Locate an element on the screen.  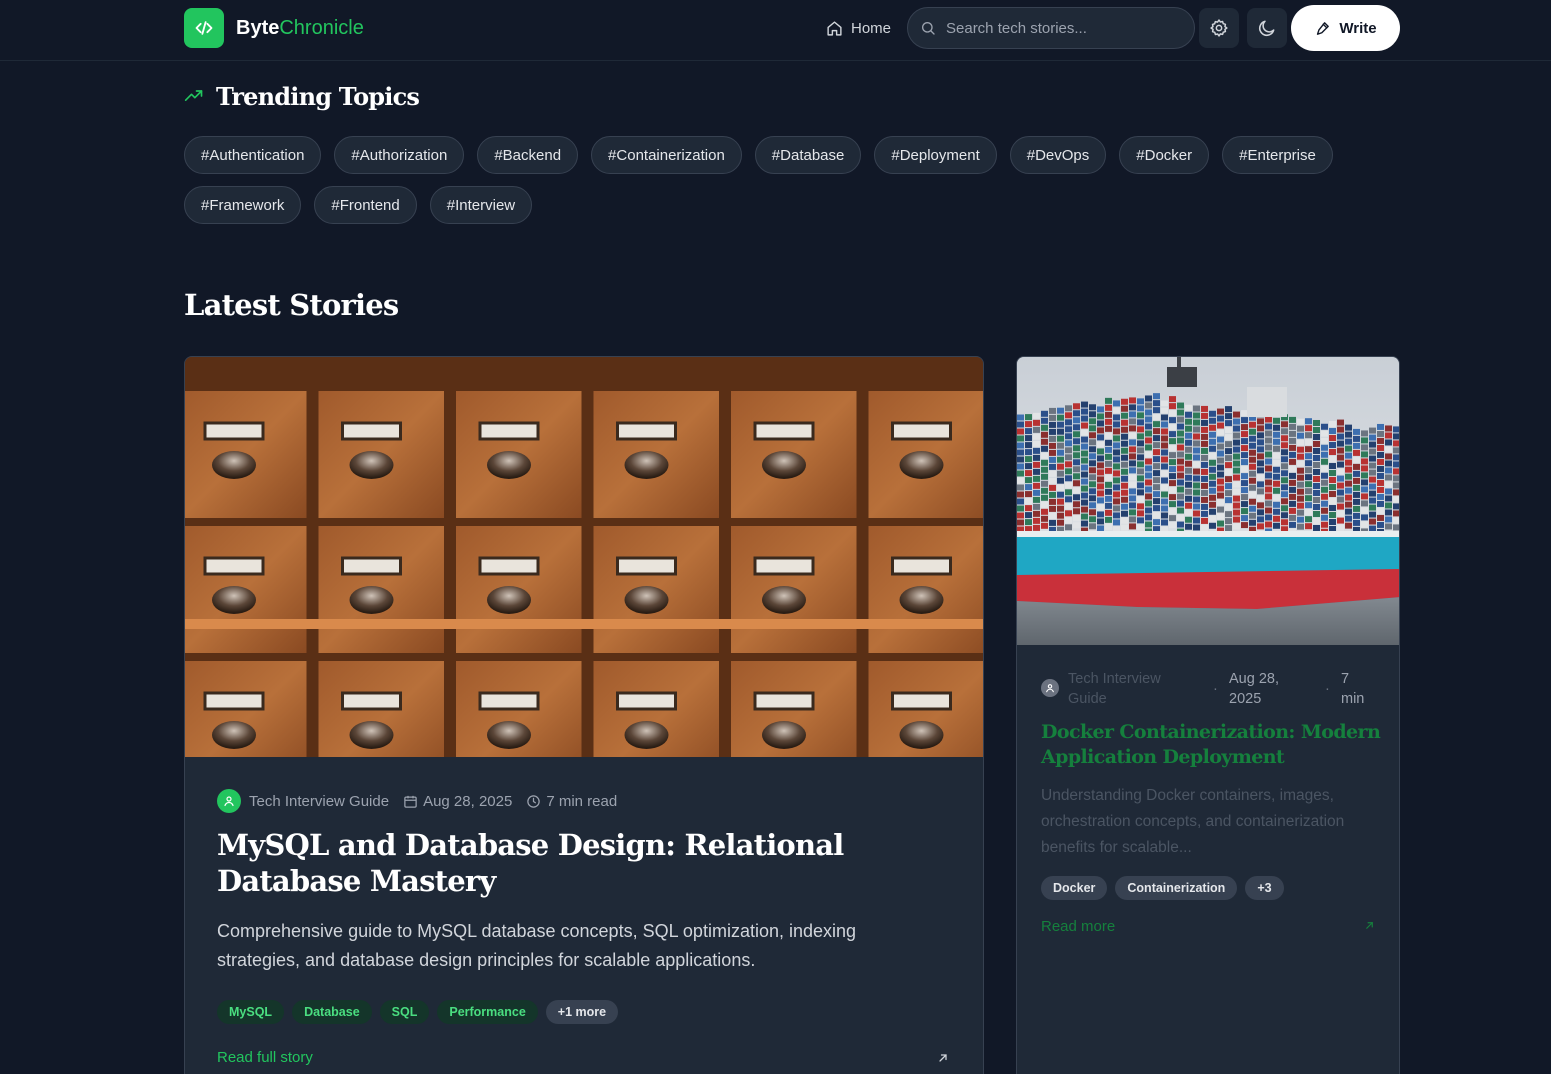
topic-tag: #Interview is located at coordinates (481, 205).